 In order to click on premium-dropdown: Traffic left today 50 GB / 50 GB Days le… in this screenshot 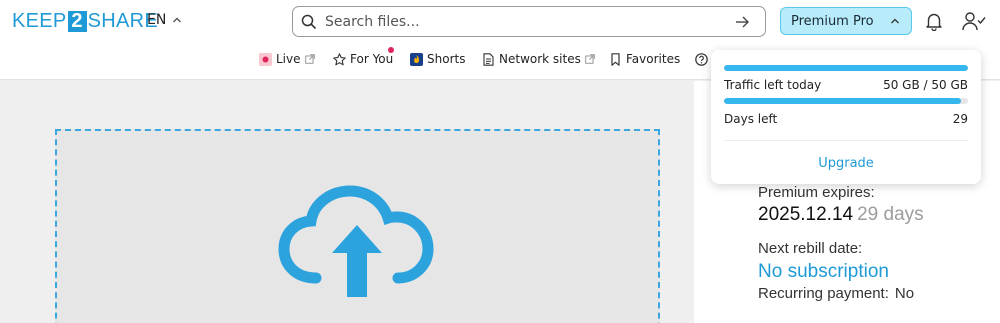, I will do `click(846, 117)`.